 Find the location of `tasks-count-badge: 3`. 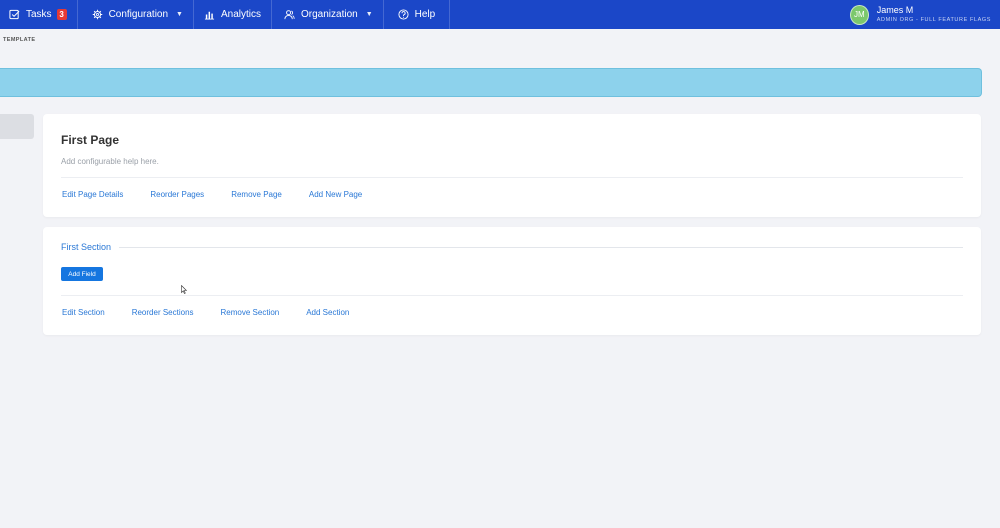

tasks-count-badge: 3 is located at coordinates (61, 14).